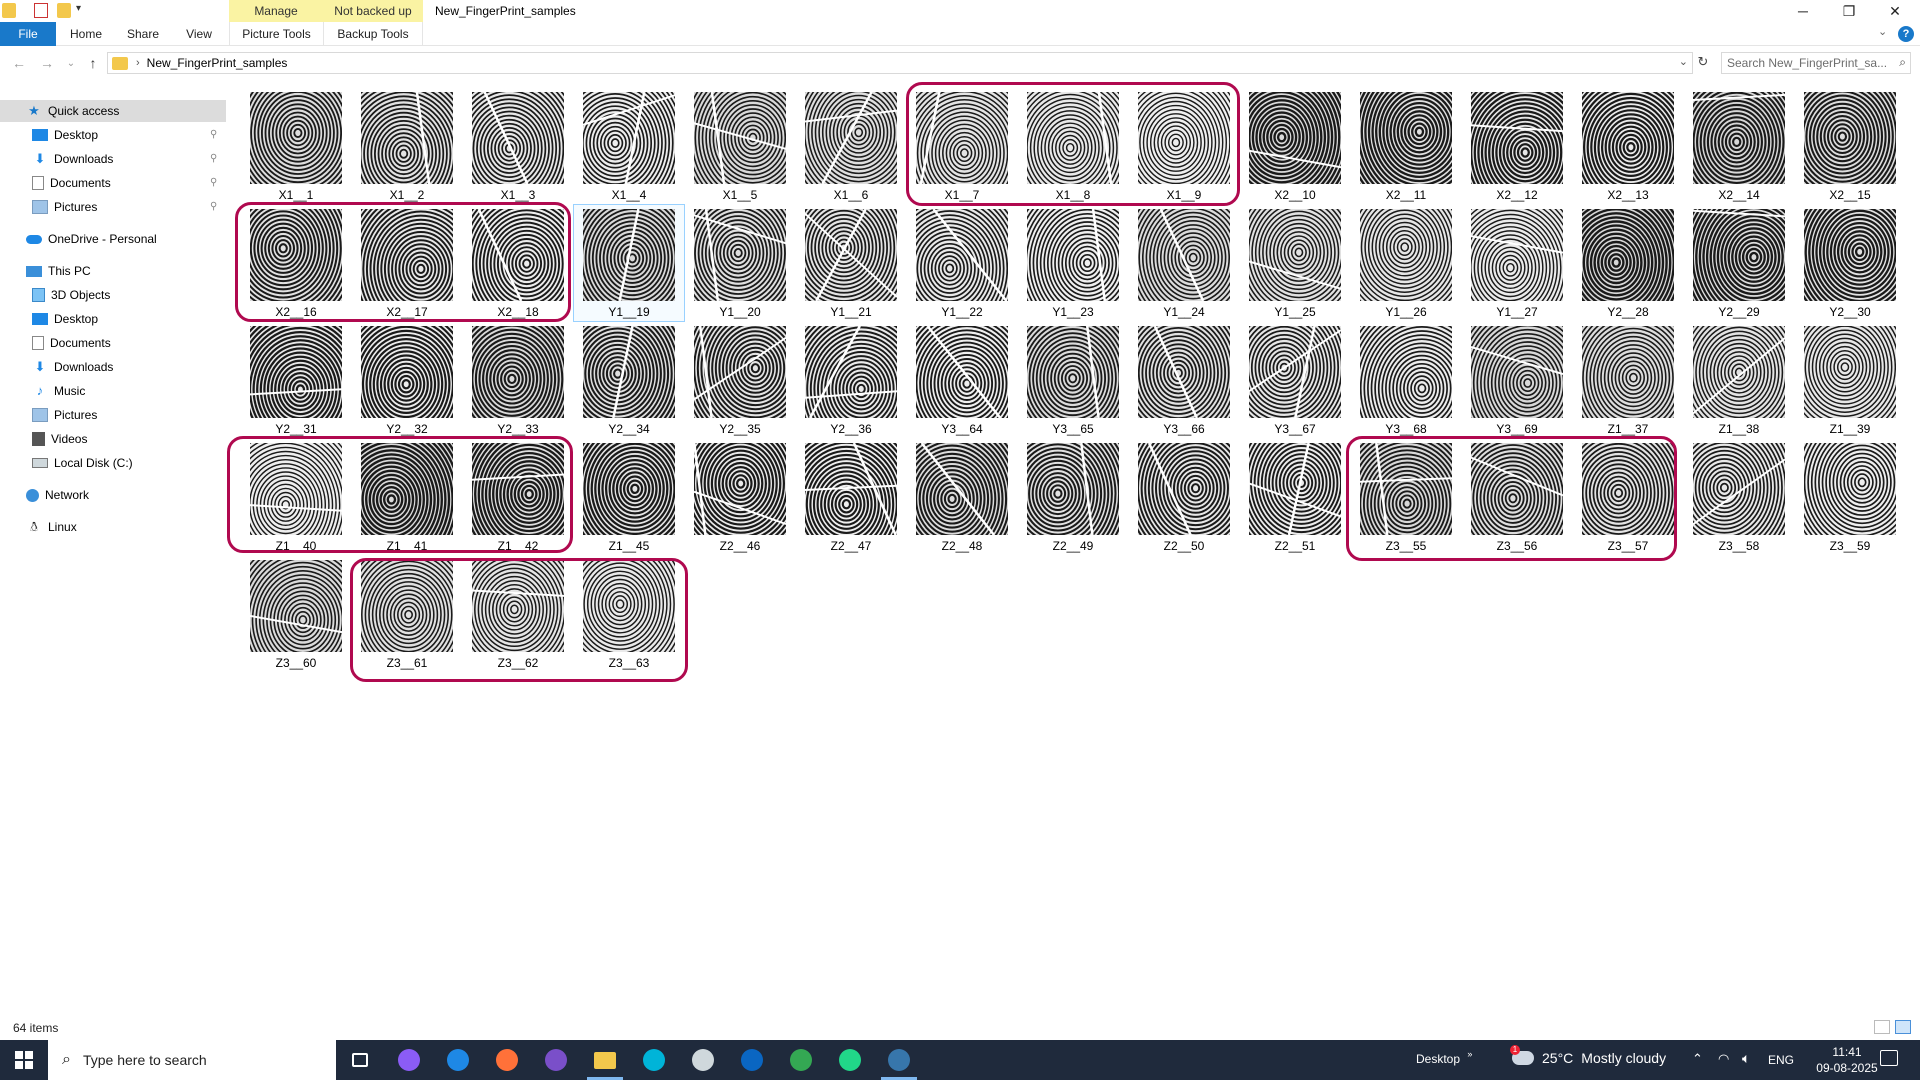 This screenshot has height=1080, width=1920. I want to click on tab-view: View, so click(199, 34).